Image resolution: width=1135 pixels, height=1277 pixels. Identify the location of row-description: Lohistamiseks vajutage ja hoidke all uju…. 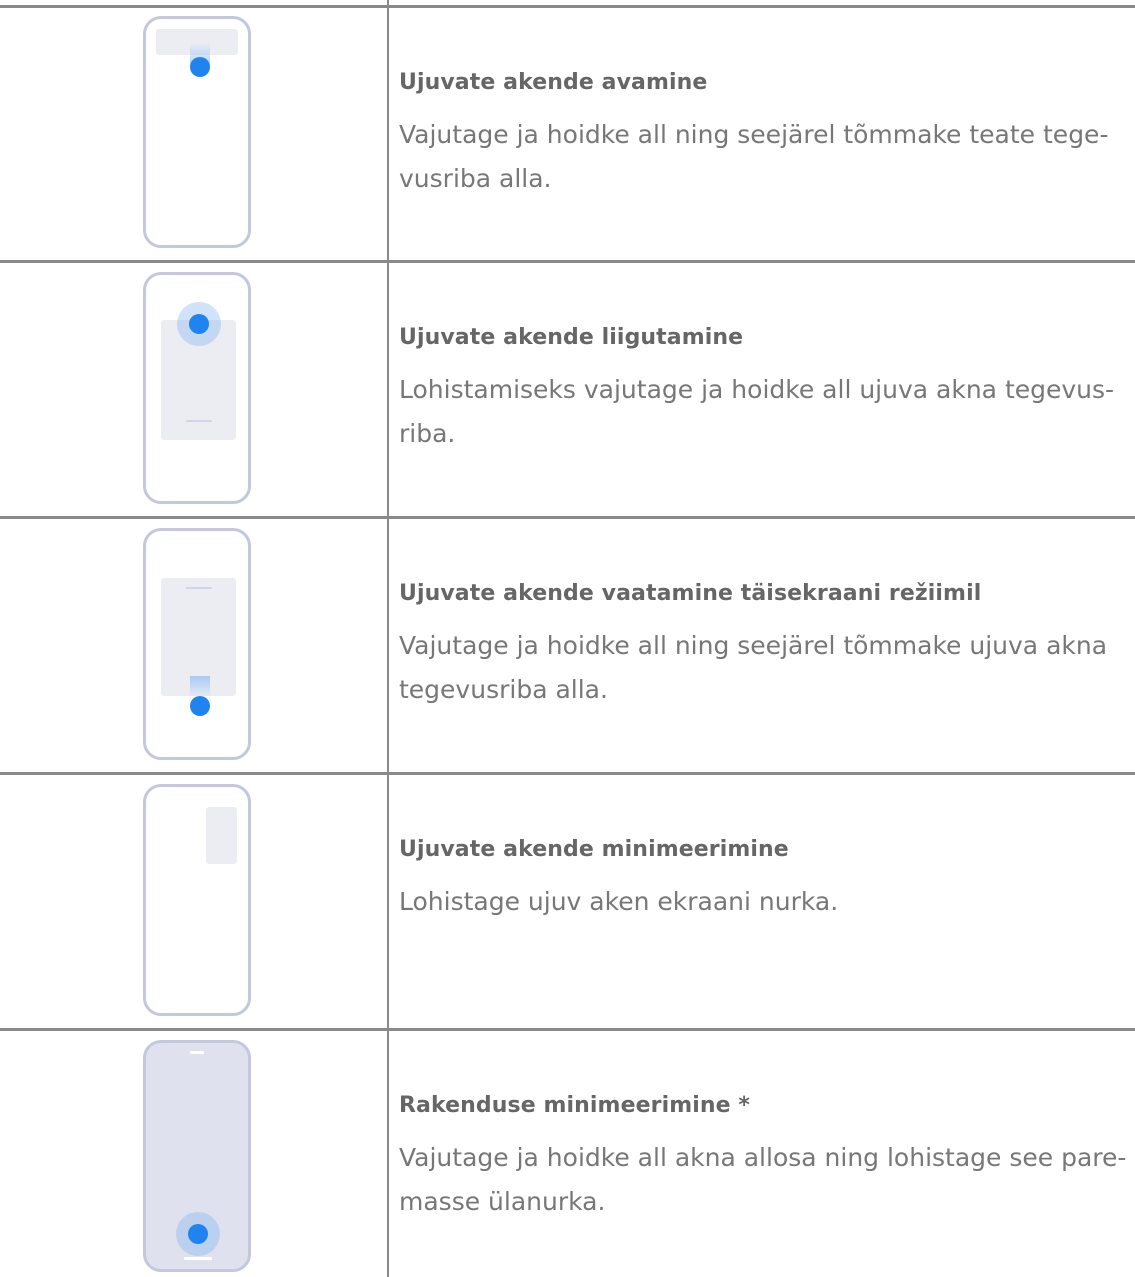
(757, 411).